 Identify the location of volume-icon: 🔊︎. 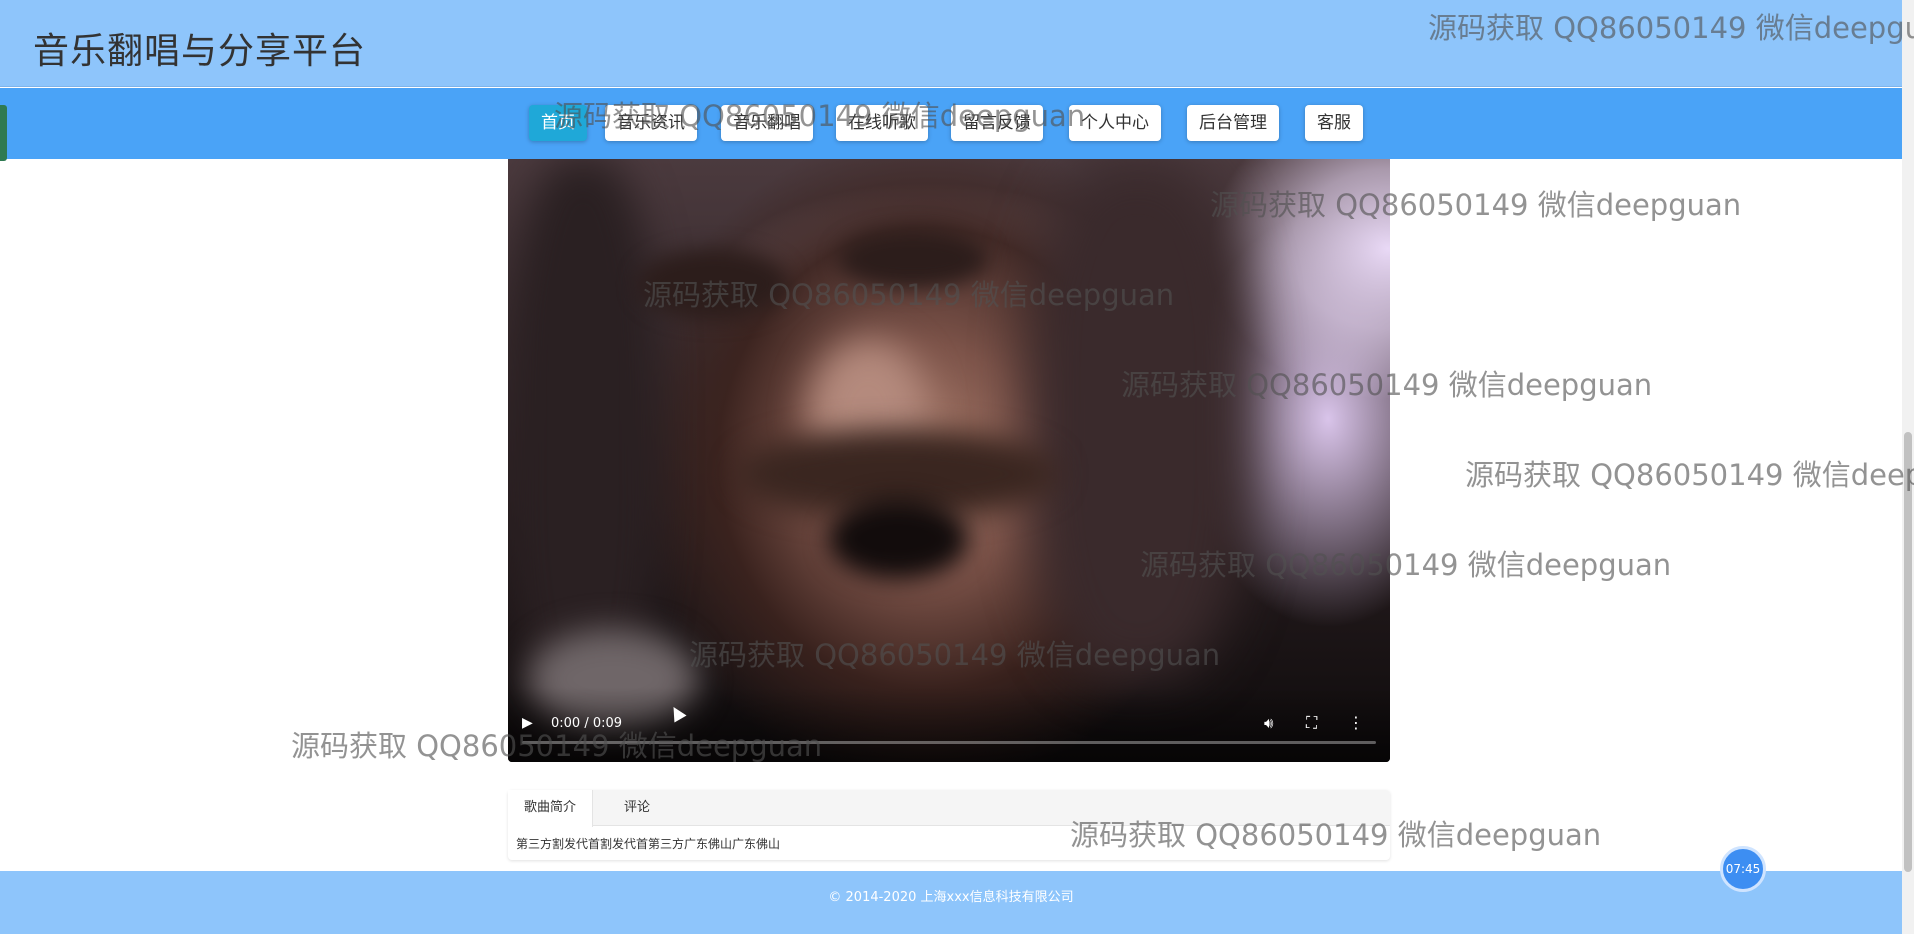
(1268, 723).